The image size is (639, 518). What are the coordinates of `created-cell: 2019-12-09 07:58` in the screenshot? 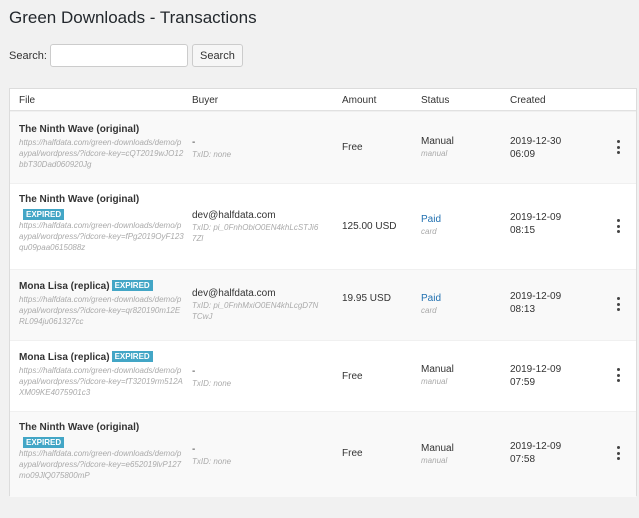 It's located at (540, 453).